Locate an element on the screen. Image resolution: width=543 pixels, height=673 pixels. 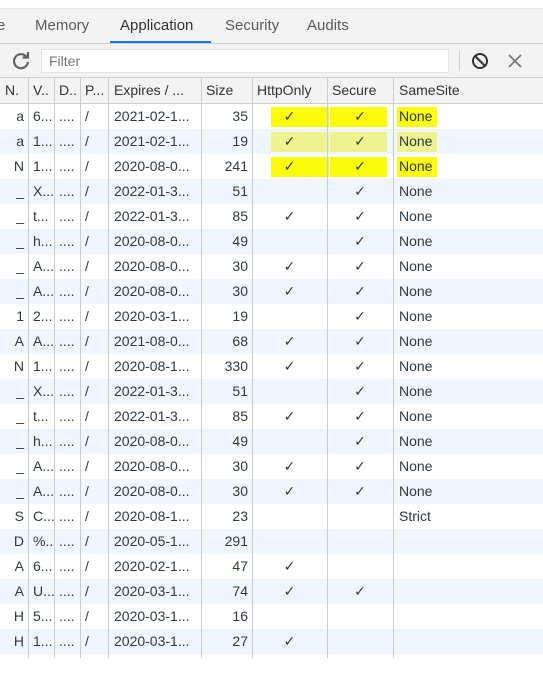
column-header-samesite: SameSite is located at coordinates (468, 91).